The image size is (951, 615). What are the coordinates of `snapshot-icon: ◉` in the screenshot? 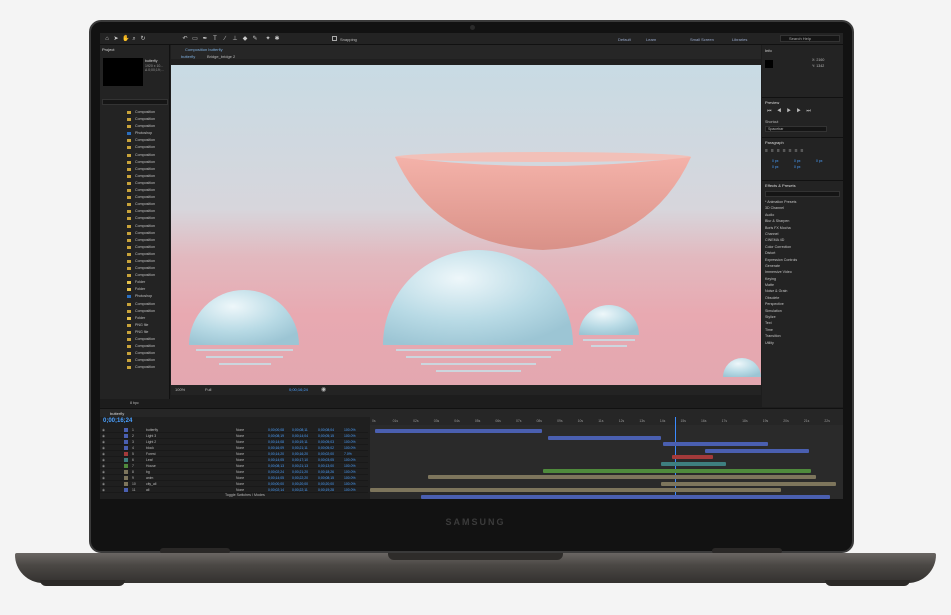 It's located at (323, 390).